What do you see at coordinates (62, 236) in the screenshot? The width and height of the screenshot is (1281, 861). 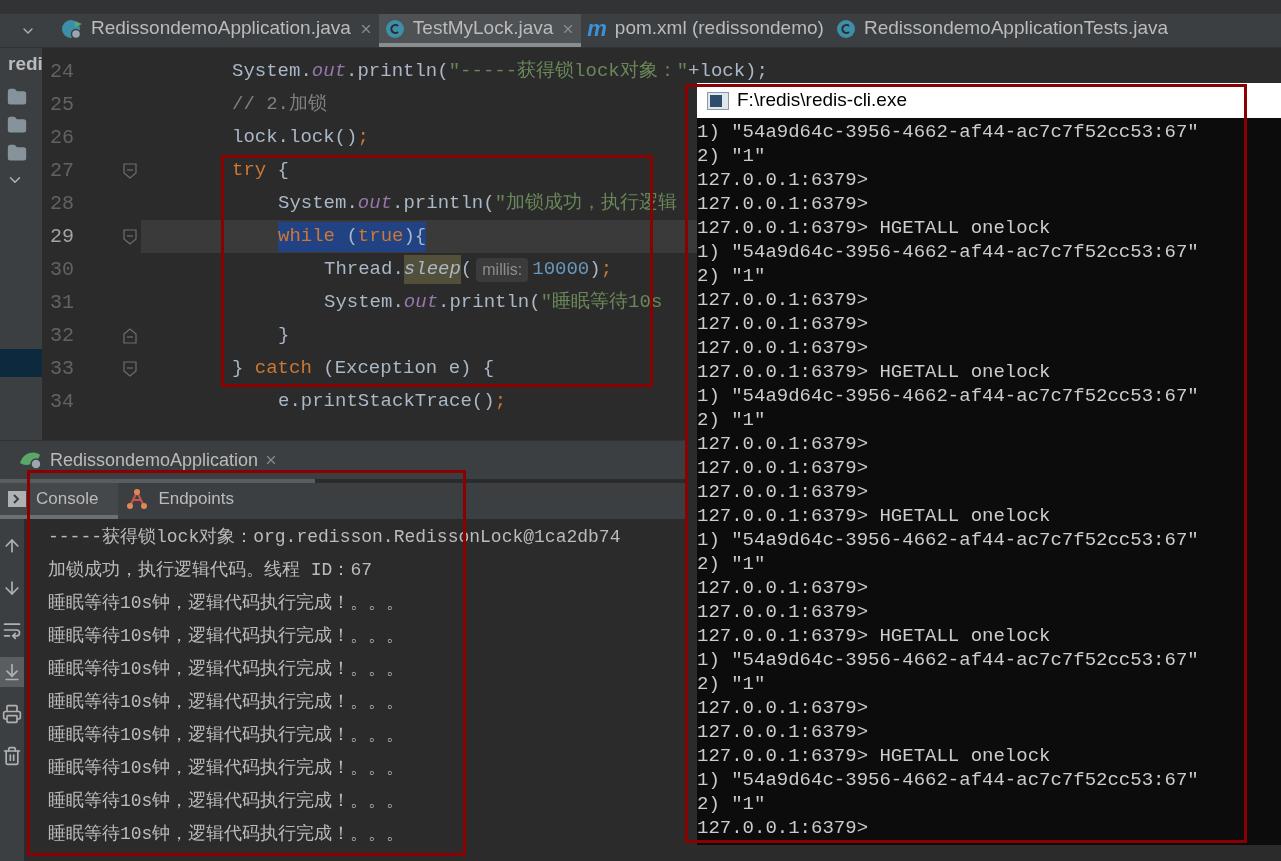 I see `line-number: 29` at bounding box center [62, 236].